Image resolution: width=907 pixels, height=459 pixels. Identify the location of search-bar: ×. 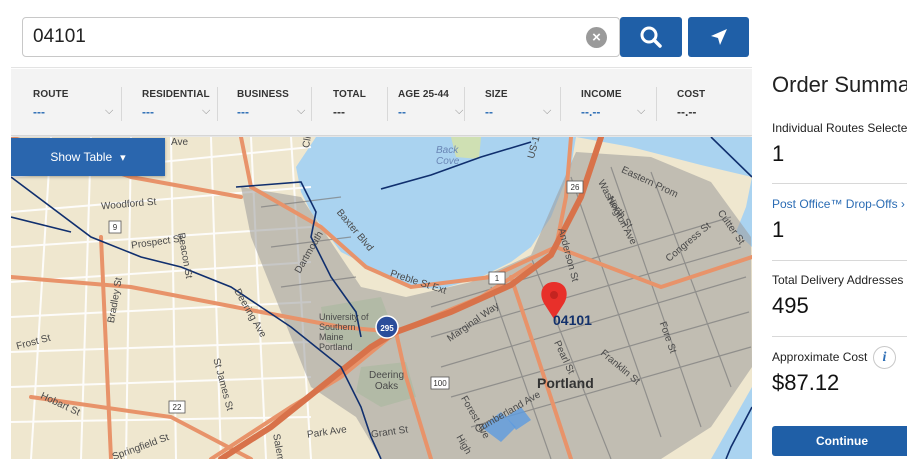
(381, 34).